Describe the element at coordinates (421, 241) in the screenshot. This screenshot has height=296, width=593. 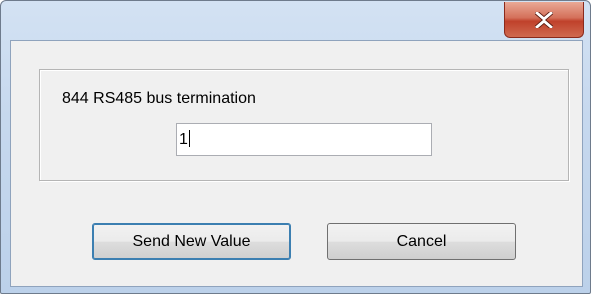
I see `cancel-button: Cancel` at that location.